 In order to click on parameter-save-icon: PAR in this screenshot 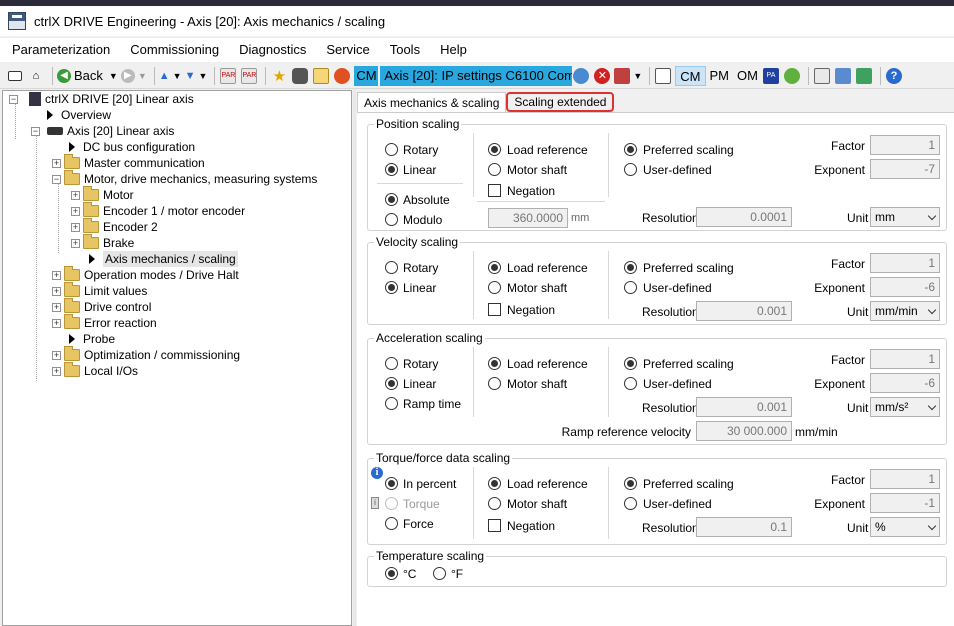, I will do `click(249, 76)`.